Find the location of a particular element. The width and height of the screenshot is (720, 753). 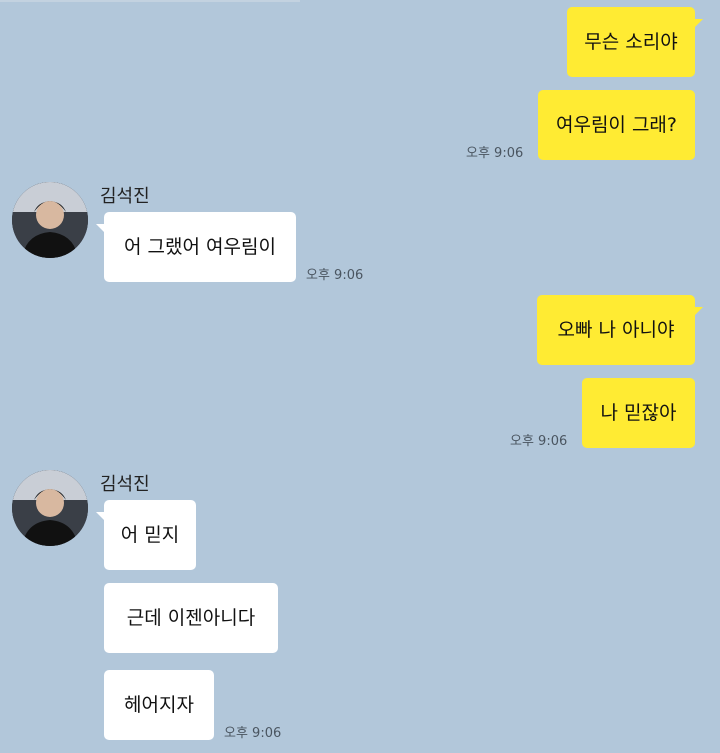

friend-message-bubble: 어 그랬어 여우림이 is located at coordinates (196, 247).